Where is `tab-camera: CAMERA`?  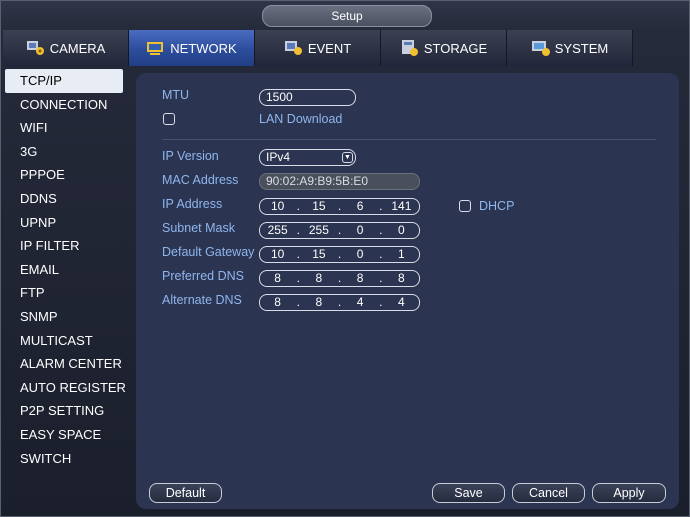 tab-camera: CAMERA is located at coordinates (66, 48).